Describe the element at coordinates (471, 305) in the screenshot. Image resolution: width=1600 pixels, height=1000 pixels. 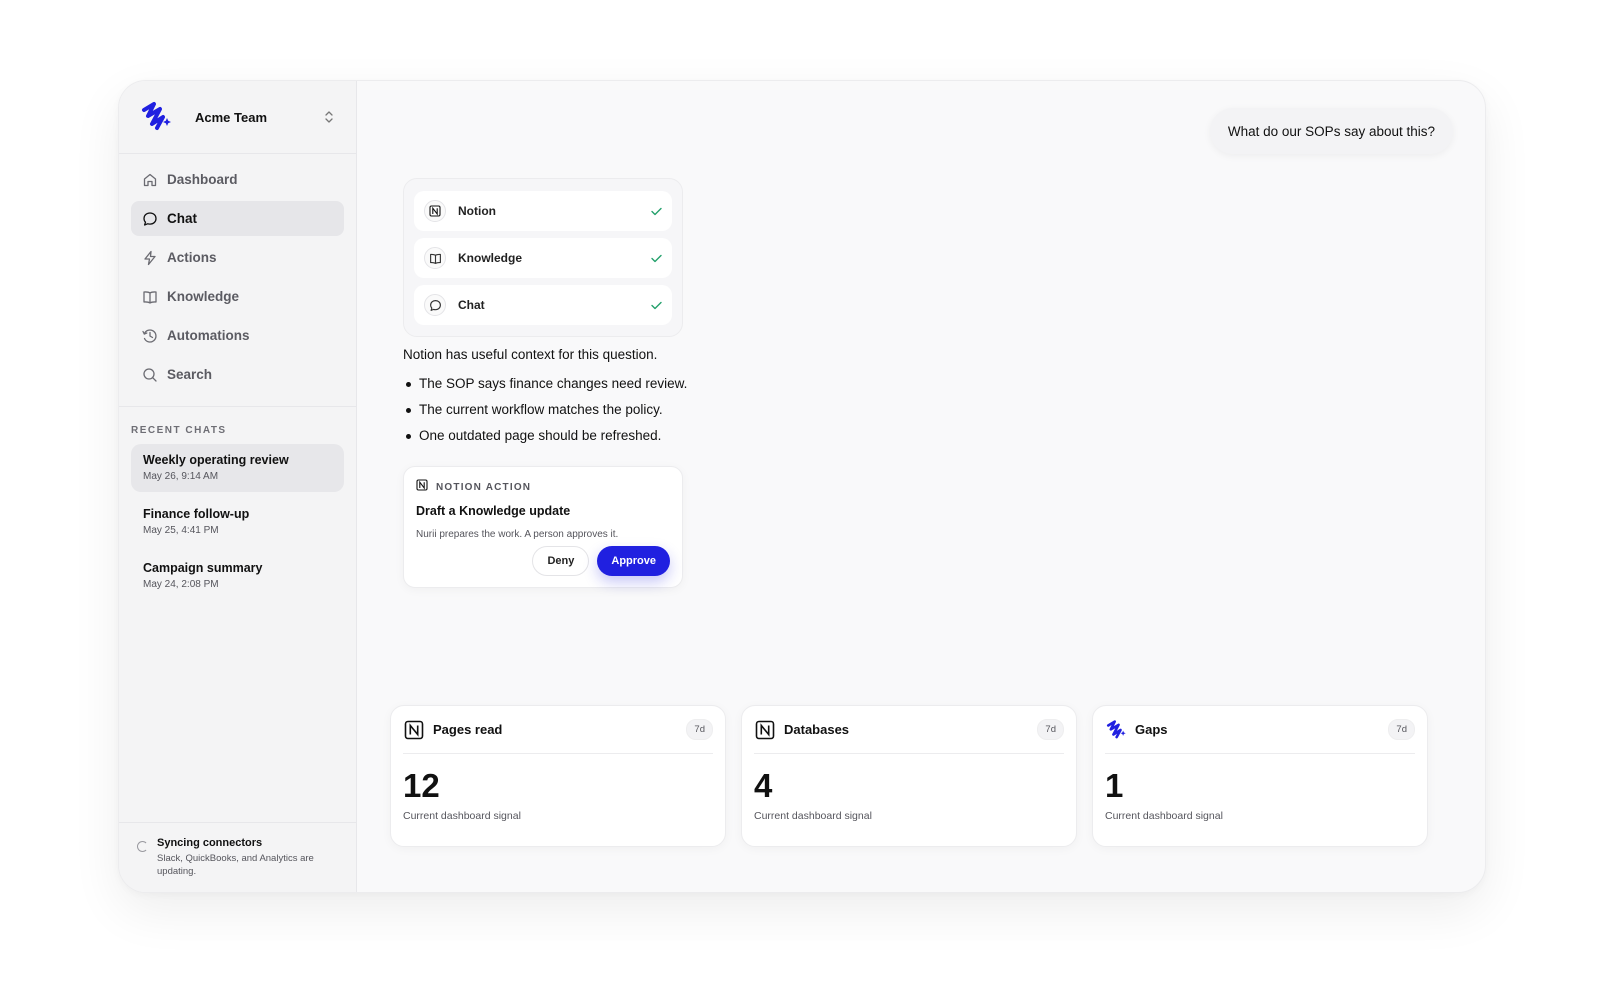
I see `source-label: Chat` at that location.